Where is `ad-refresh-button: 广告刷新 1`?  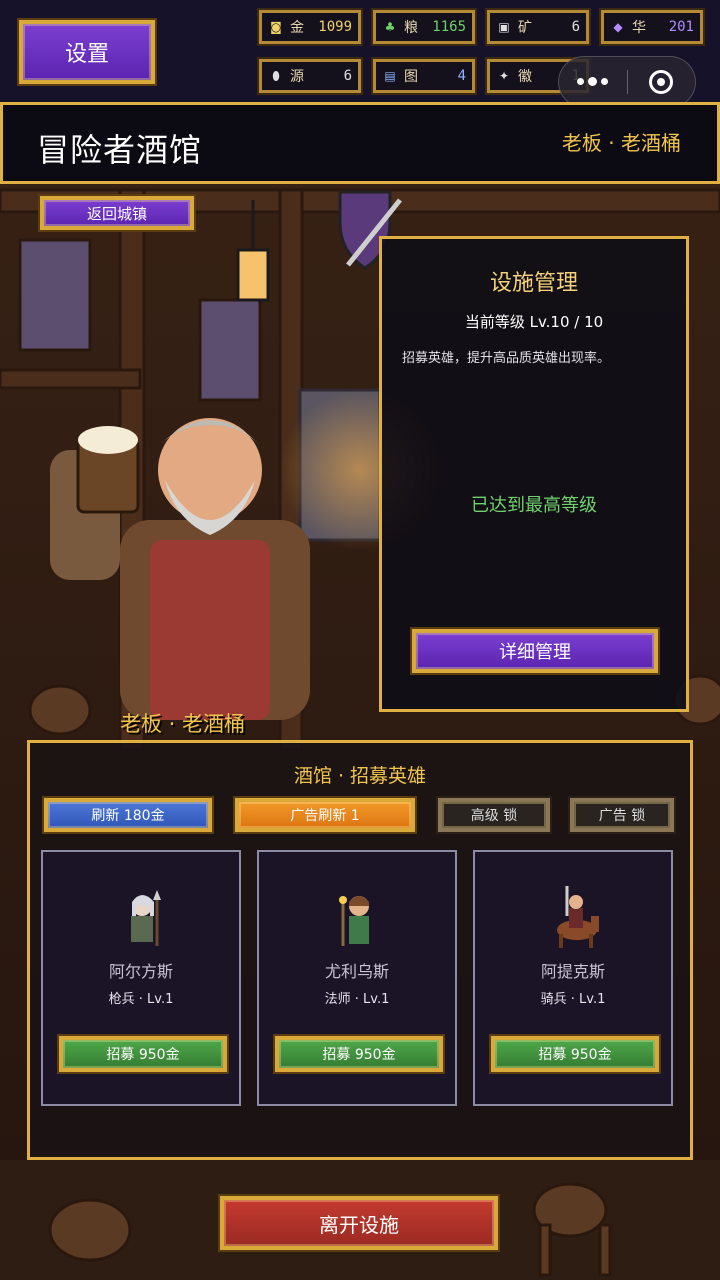 ad-refresh-button: 广告刷新 1 is located at coordinates (325, 815).